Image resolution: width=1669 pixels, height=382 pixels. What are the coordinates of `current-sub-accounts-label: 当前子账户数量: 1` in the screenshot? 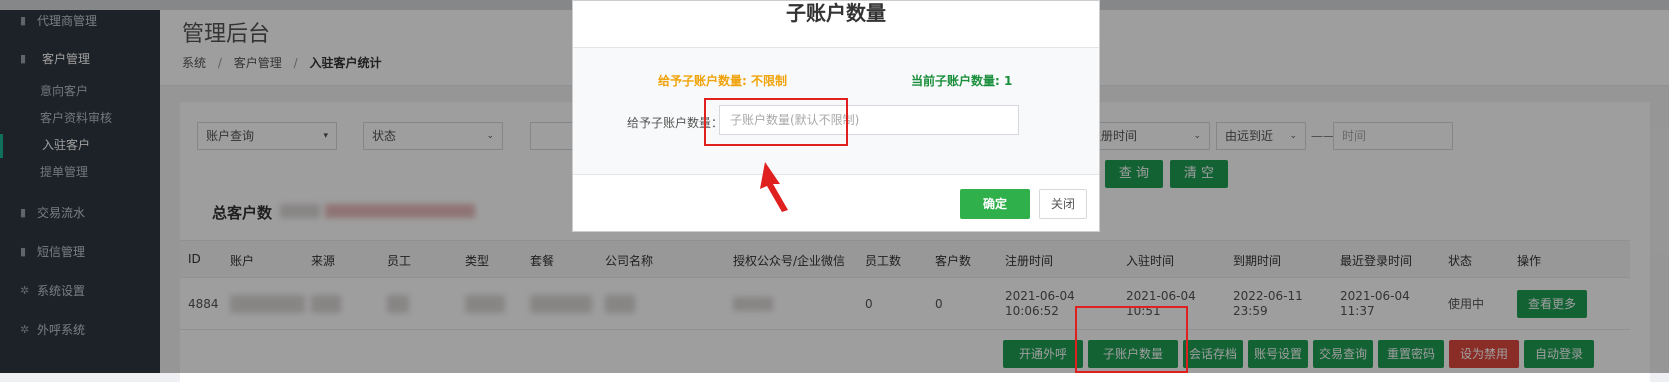 It's located at (962, 81).